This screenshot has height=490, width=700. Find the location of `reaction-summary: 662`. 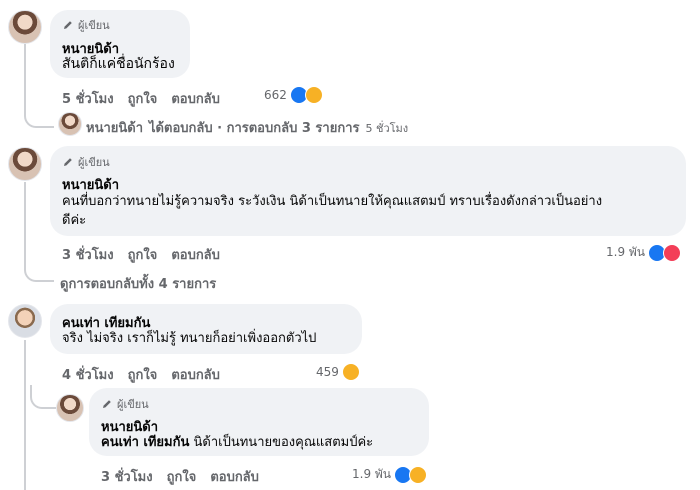

reaction-summary: 662 is located at coordinates (293, 95).